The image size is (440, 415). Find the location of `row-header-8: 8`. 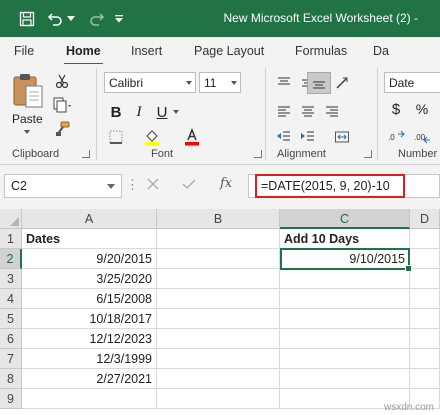

row-header-8: 8 is located at coordinates (11, 379).